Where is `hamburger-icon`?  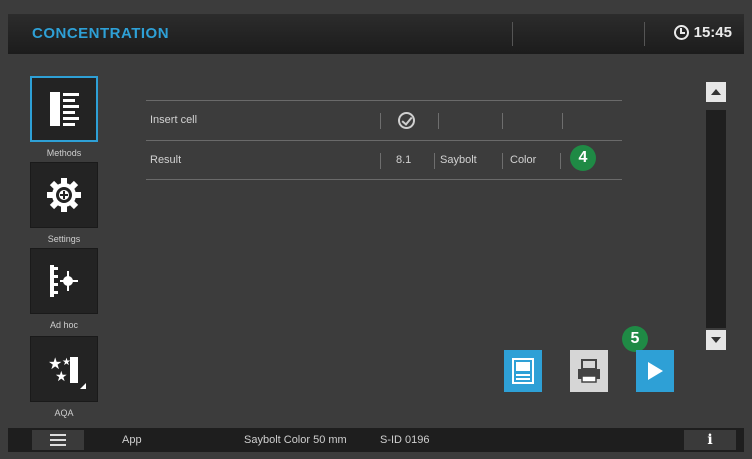
hamburger-icon is located at coordinates (58, 435).